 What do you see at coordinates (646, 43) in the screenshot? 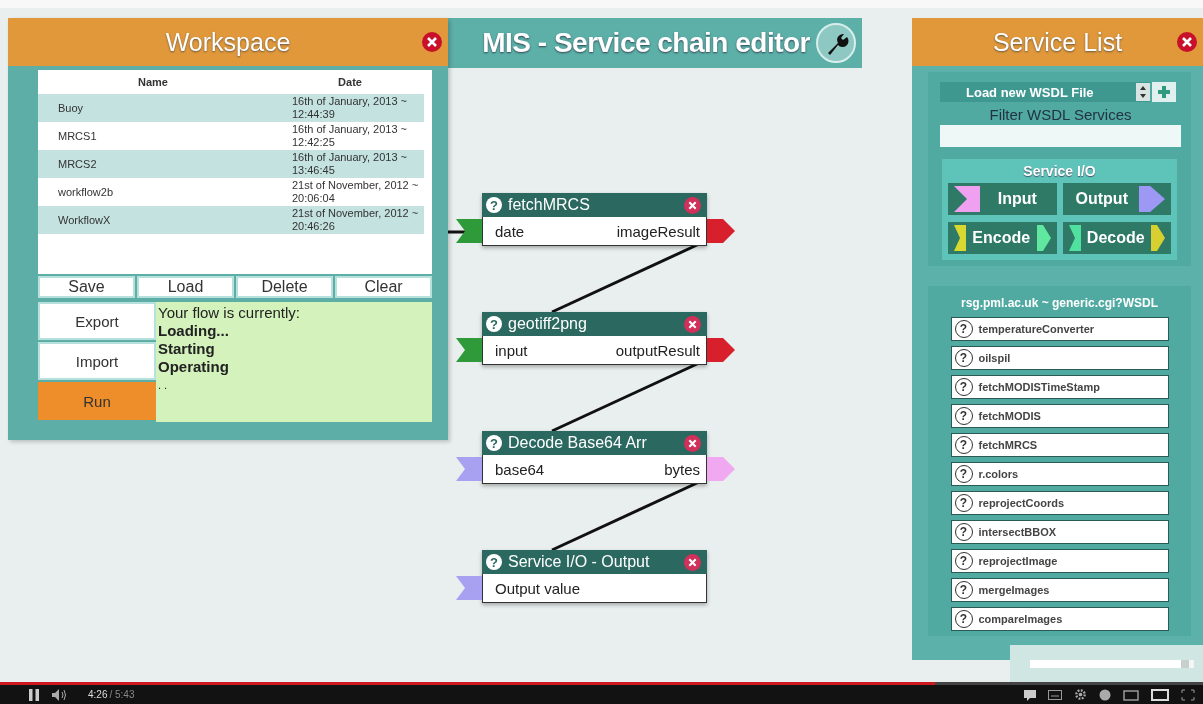
I see `app-title: MIS - Service chain editor` at bounding box center [646, 43].